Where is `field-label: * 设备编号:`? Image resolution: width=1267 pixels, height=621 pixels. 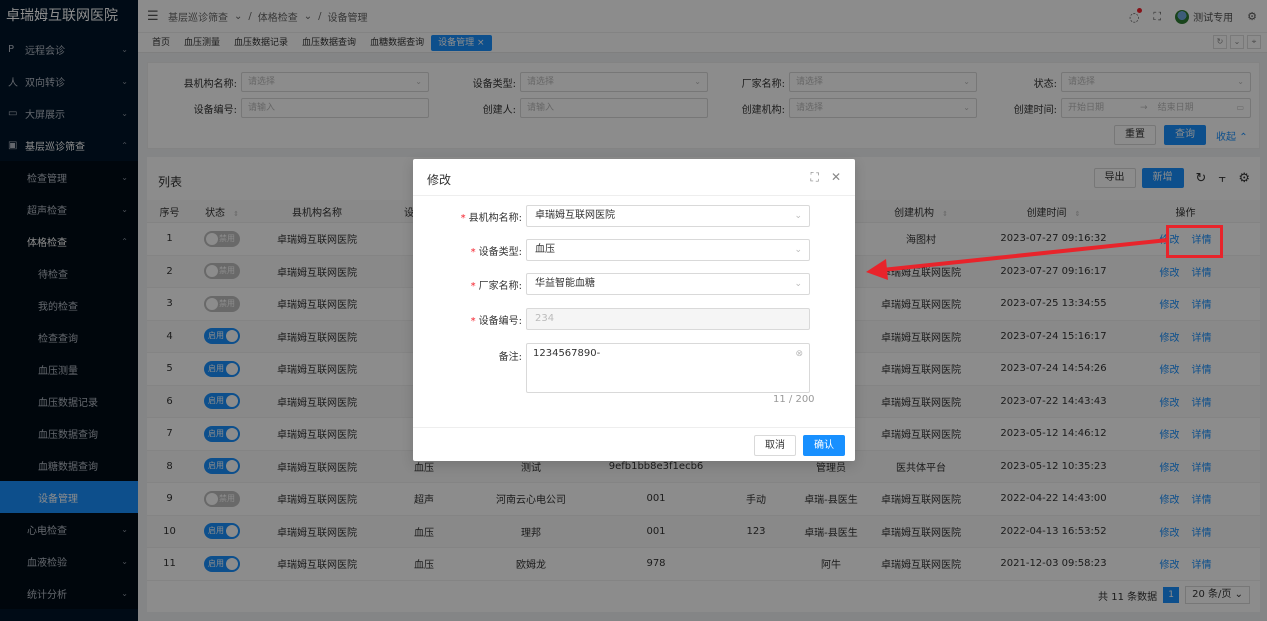
field-label: * 设备编号: is located at coordinates (469, 319).